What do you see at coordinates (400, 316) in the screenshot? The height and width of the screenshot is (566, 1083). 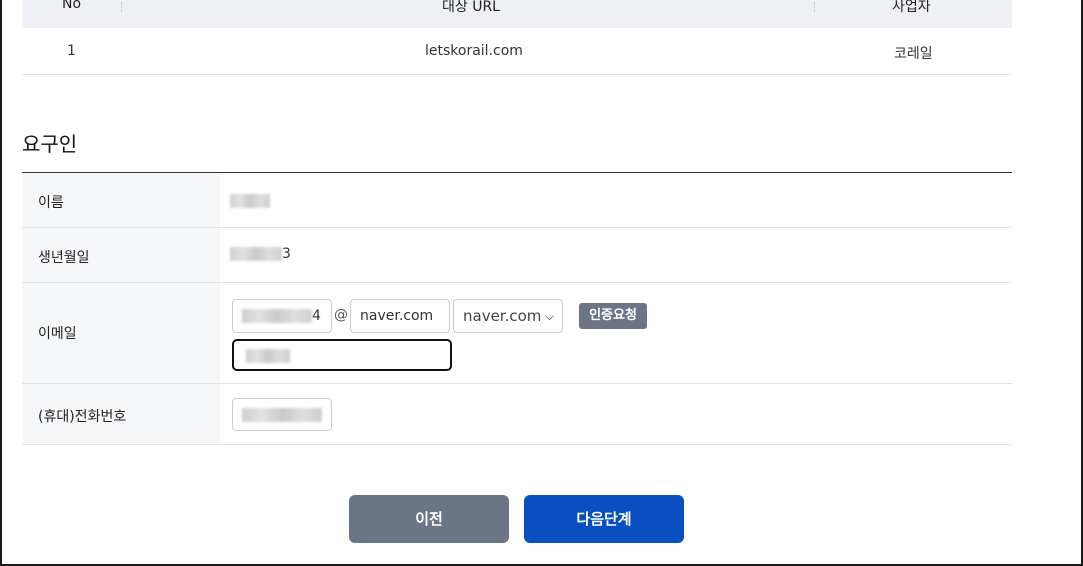 I see `email-domain-input: naver.com` at bounding box center [400, 316].